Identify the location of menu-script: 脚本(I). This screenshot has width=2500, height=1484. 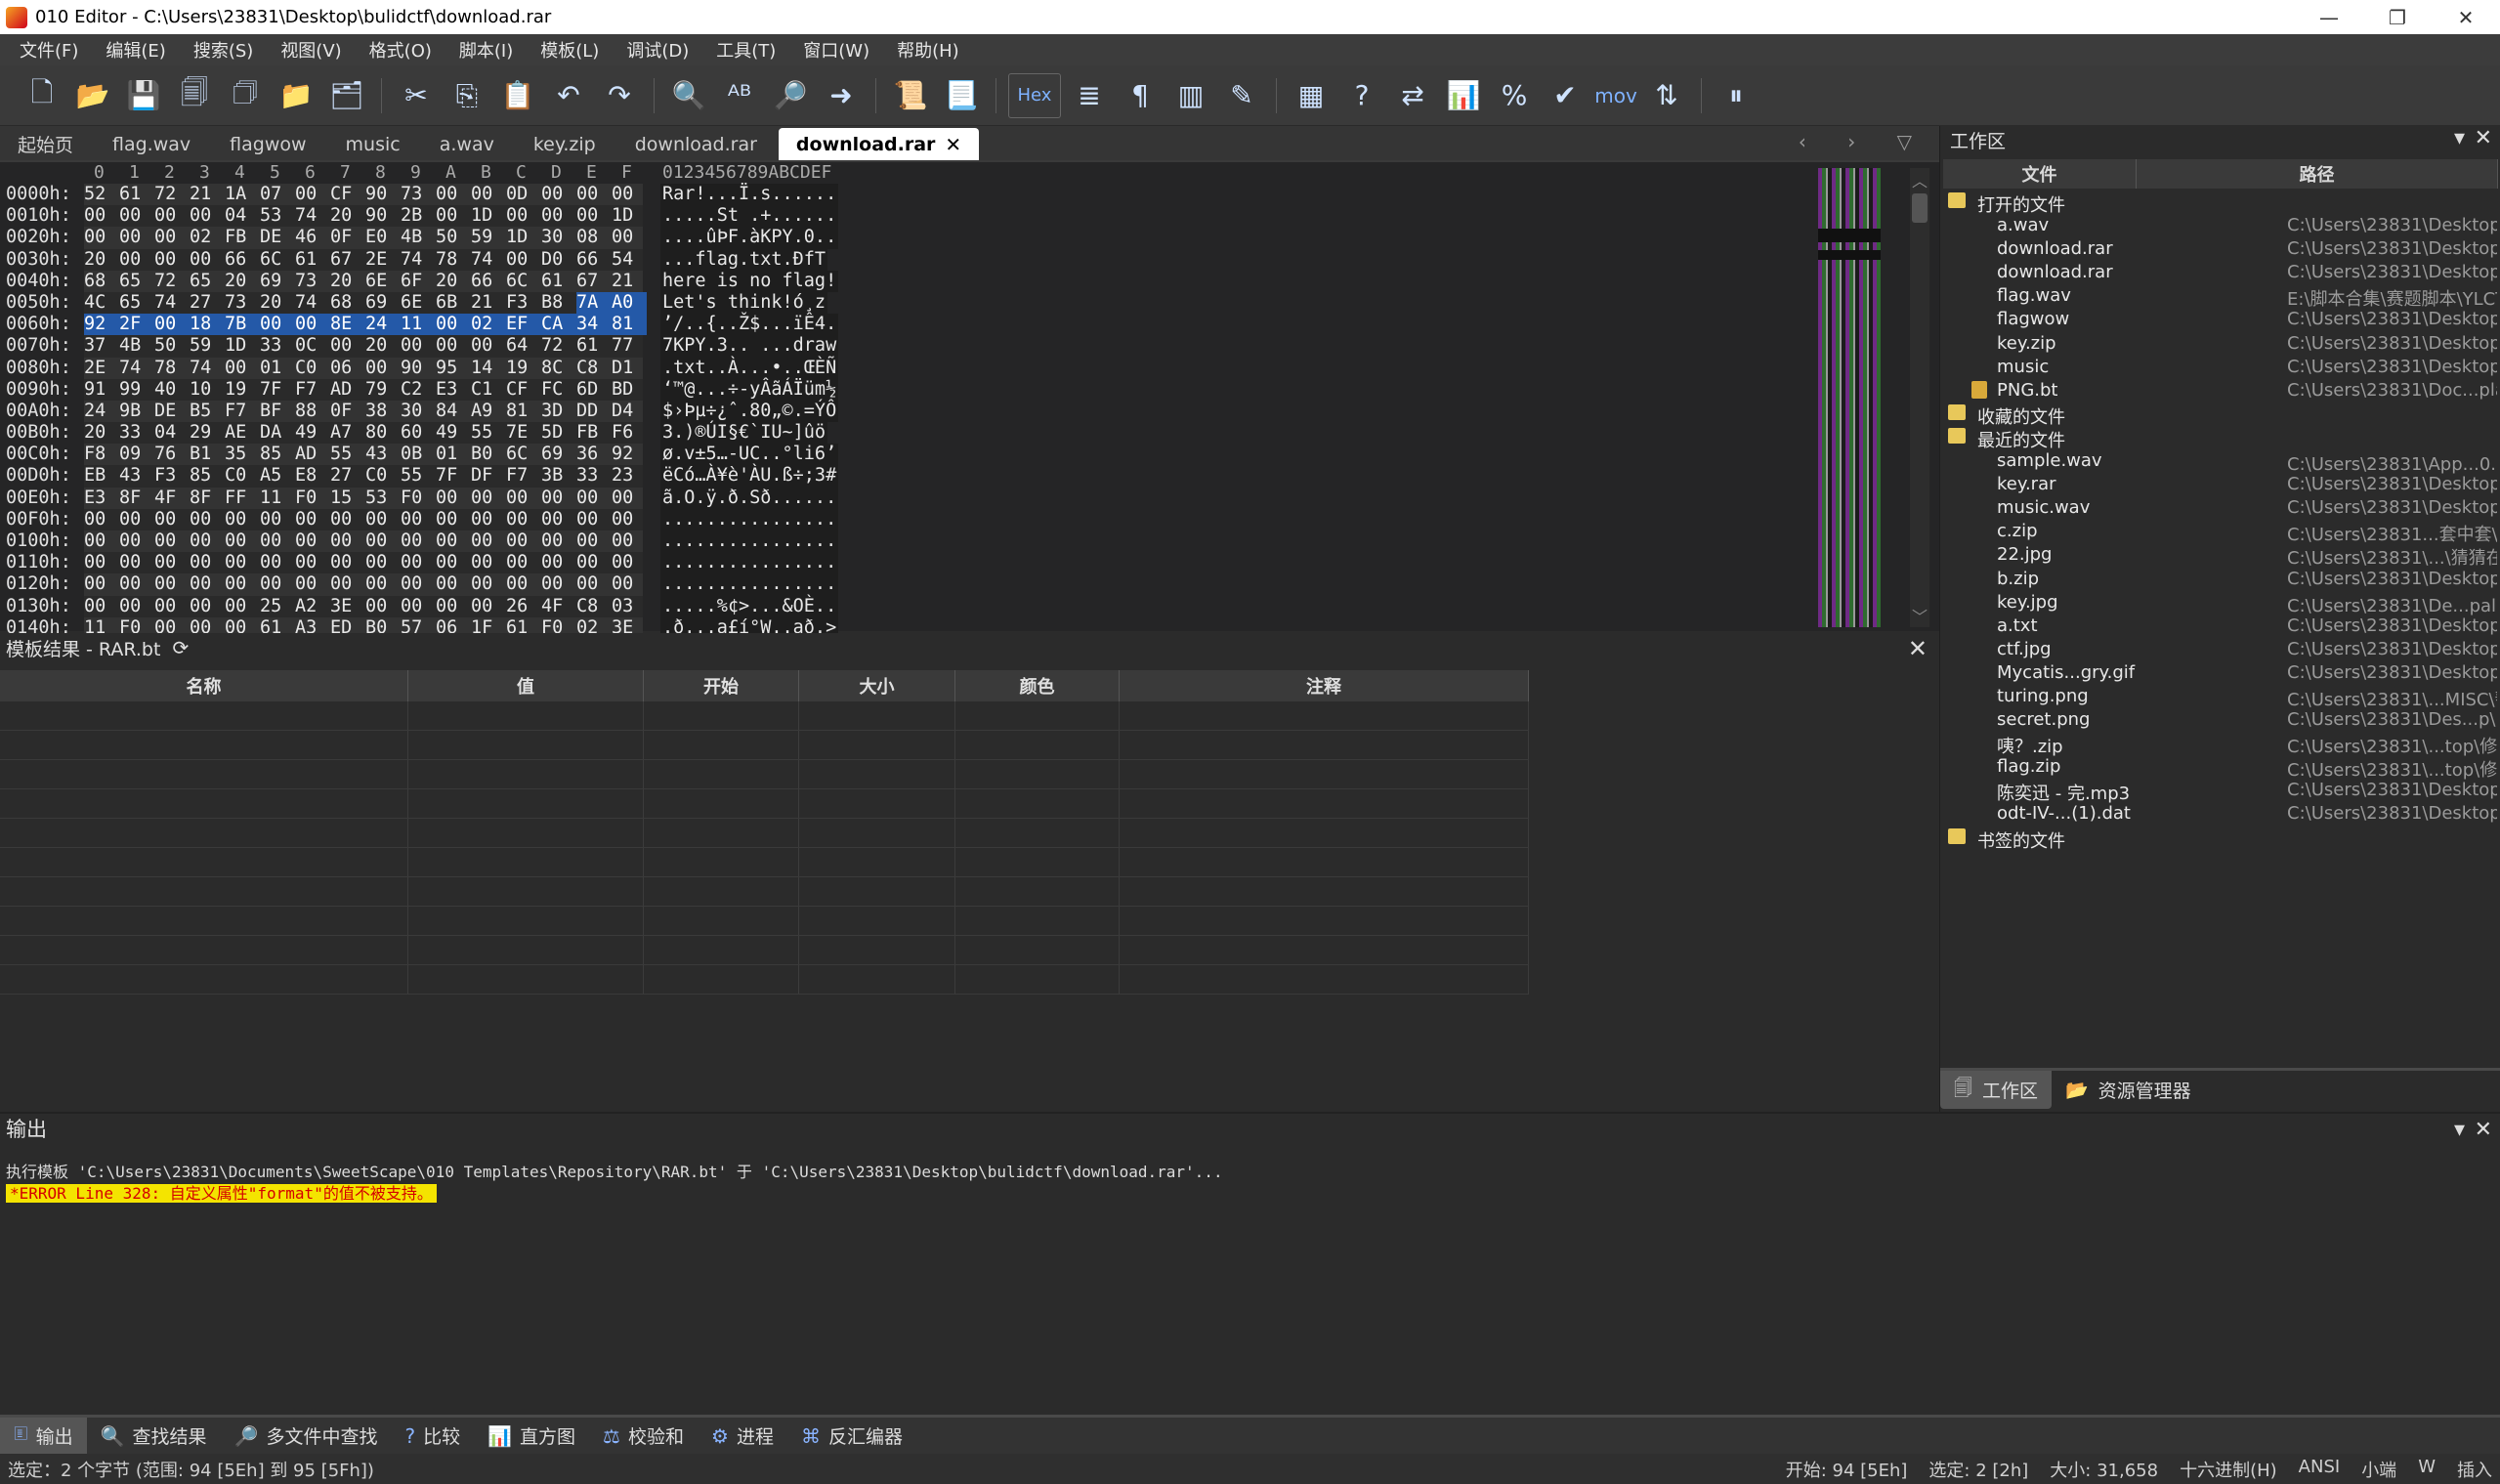
(486, 50).